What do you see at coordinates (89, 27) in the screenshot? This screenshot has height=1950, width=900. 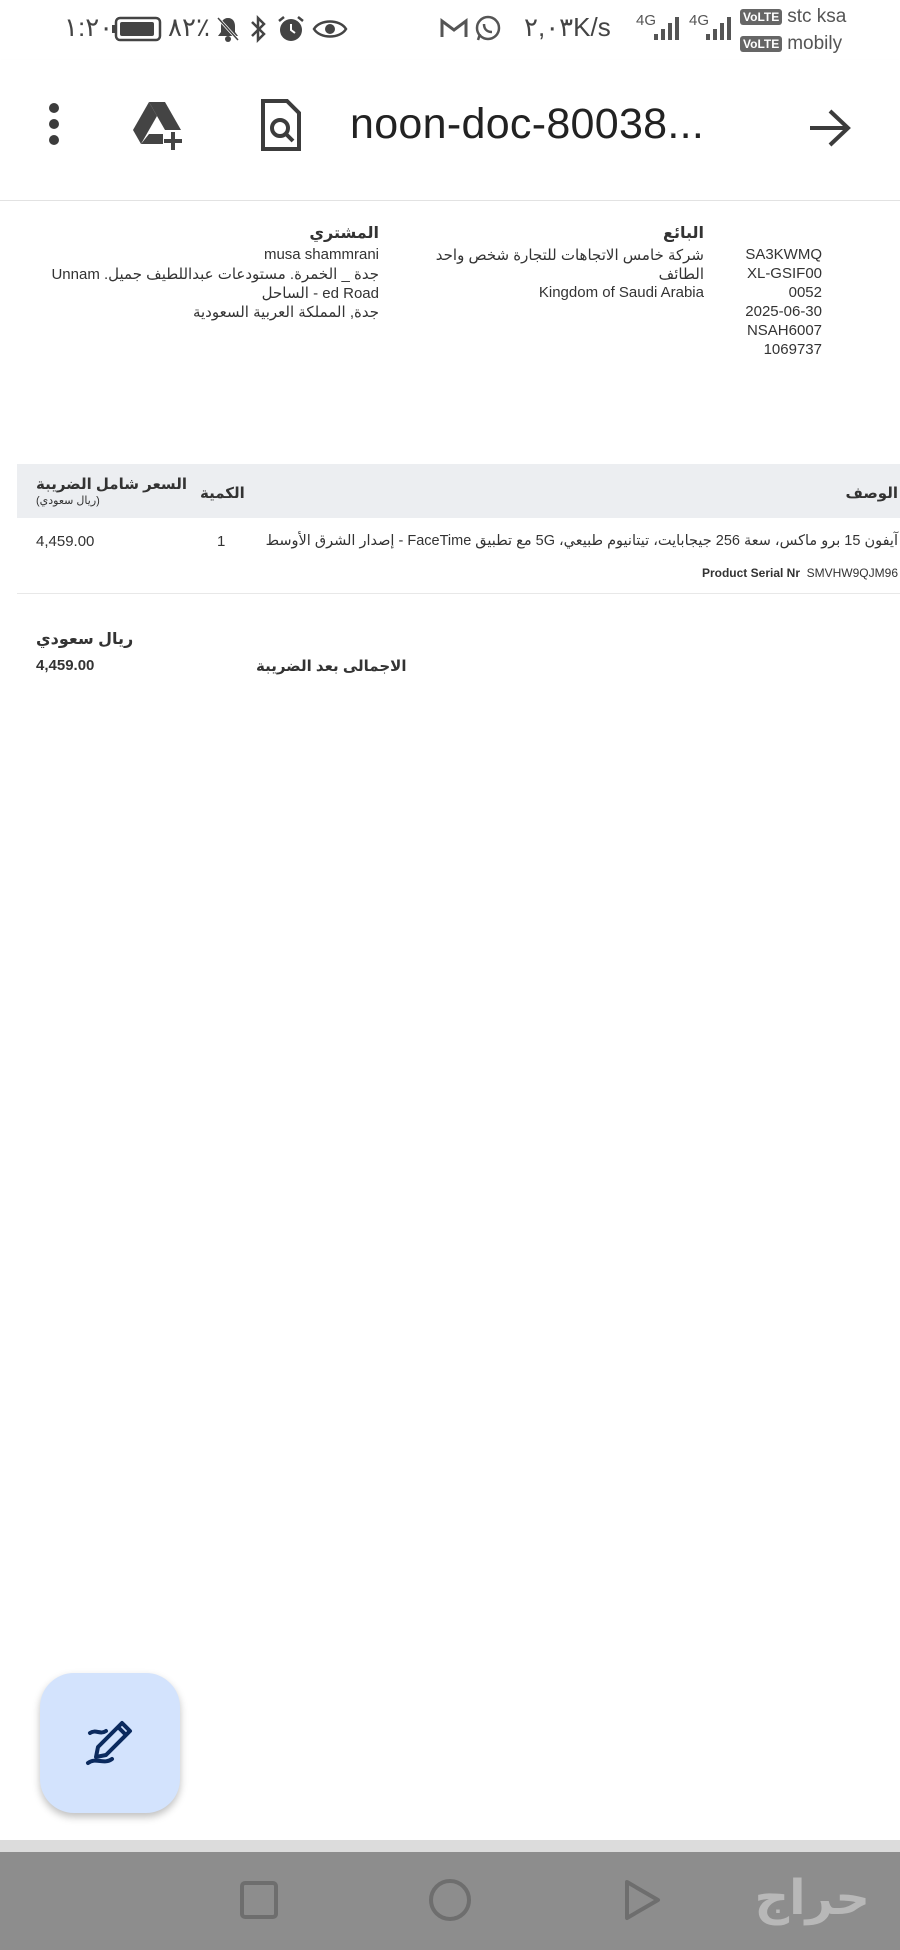 I see `status-time: ١:٢٠` at bounding box center [89, 27].